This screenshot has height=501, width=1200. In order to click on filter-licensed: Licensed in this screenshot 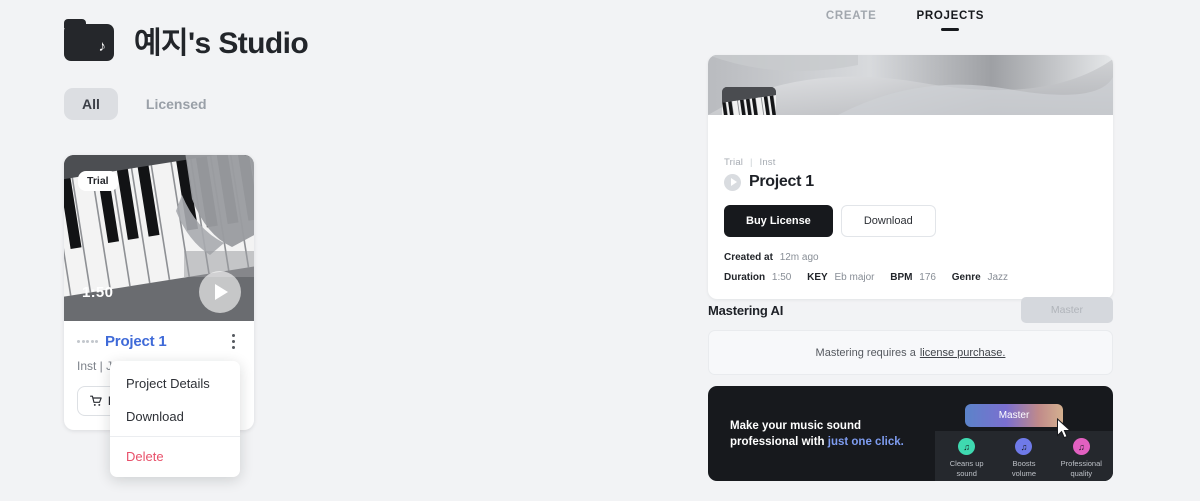, I will do `click(176, 104)`.